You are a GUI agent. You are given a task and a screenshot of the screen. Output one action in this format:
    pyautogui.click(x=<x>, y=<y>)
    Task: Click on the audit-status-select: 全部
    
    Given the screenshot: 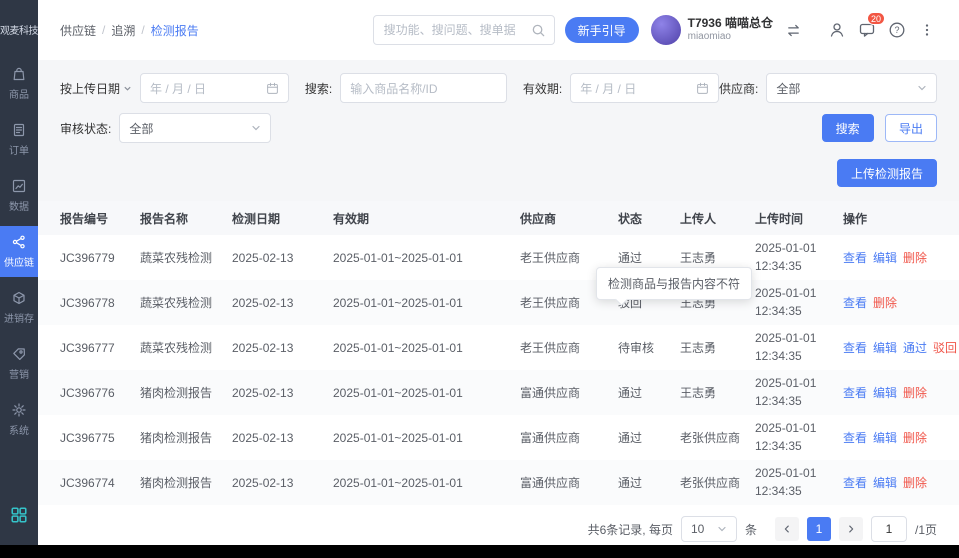 What is the action you would take?
    pyautogui.click(x=195, y=128)
    